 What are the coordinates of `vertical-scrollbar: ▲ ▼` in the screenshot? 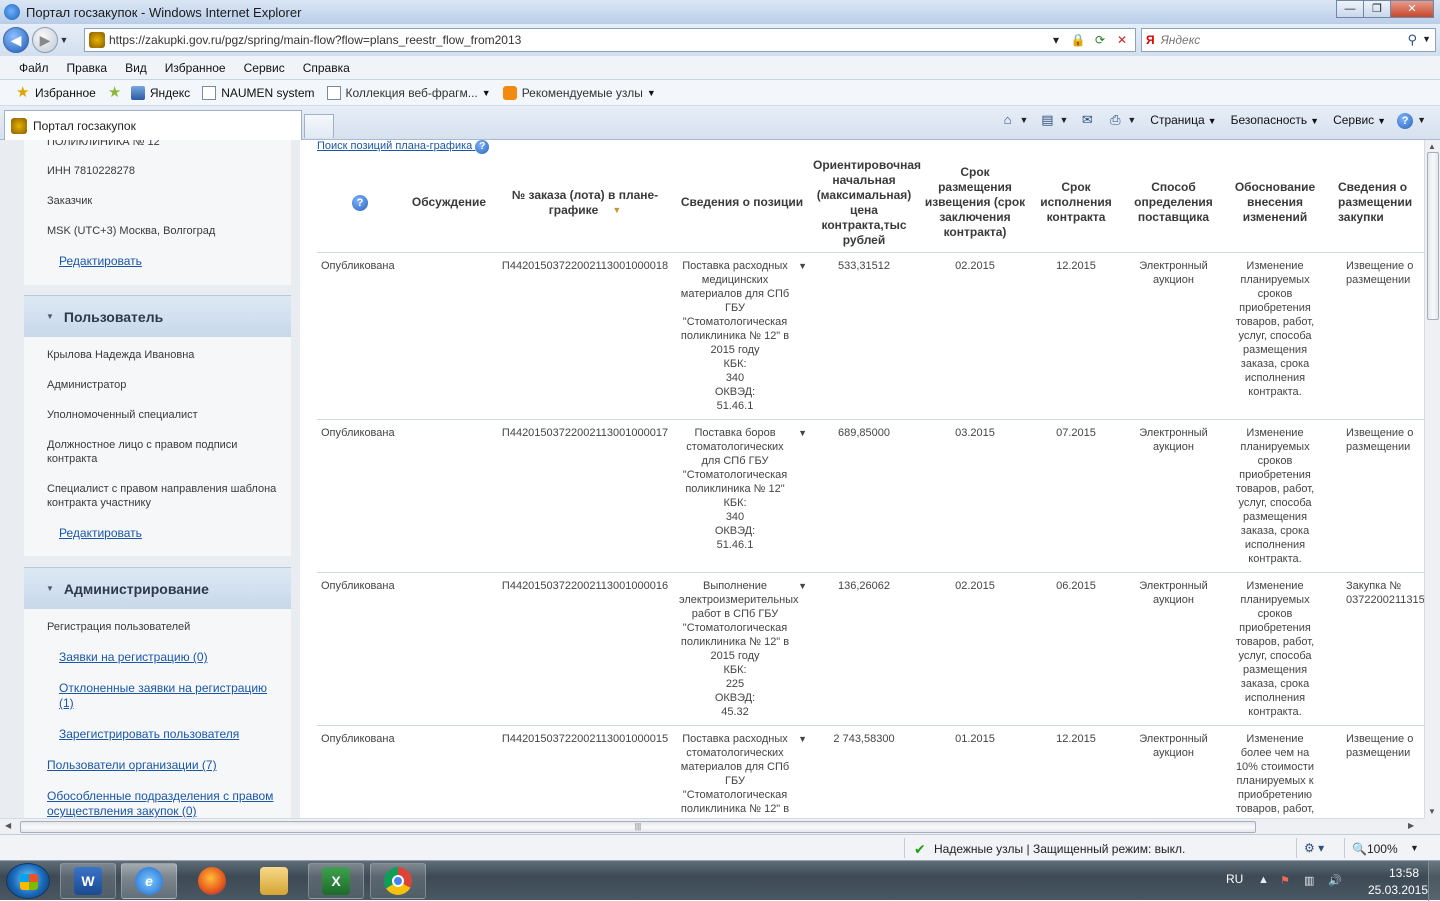 It's located at (1432, 479).